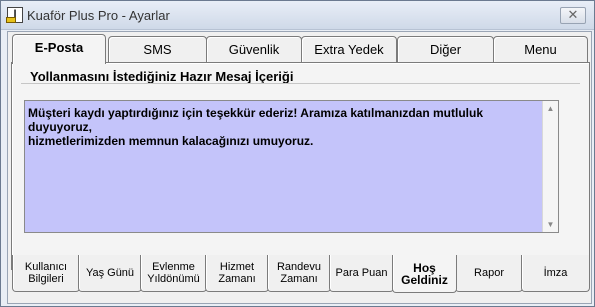 This screenshot has width=595, height=307. I want to click on tab-menu: Menu, so click(540, 49).